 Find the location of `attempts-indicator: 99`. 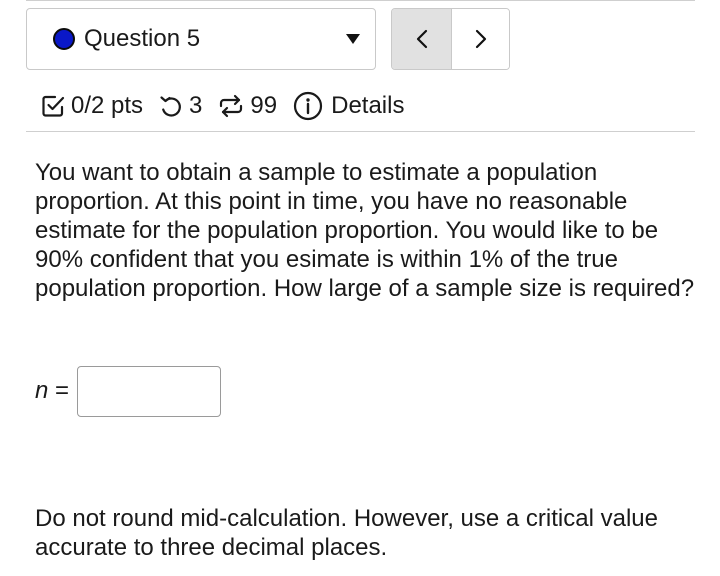

attempts-indicator: 99 is located at coordinates (247, 106).